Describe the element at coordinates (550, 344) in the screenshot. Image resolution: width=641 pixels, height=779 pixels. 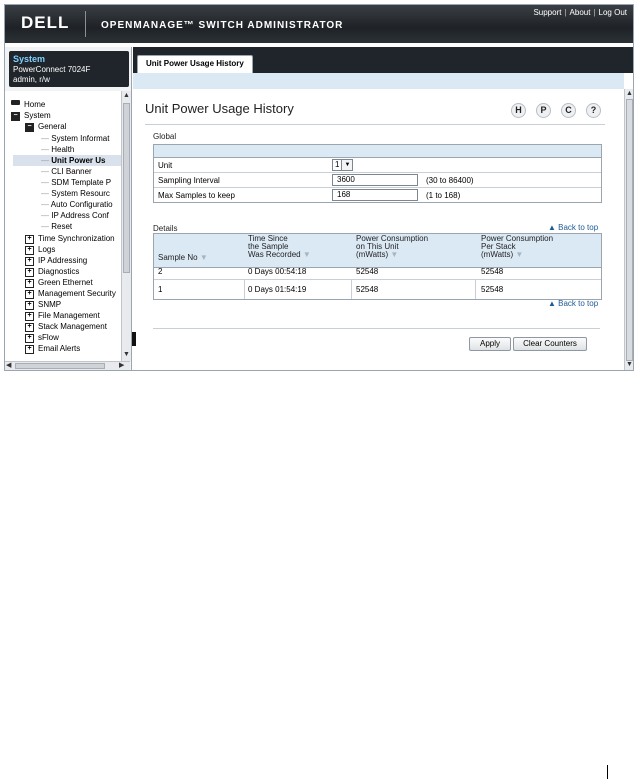
I see `clear-counters-button: Clear Counters` at that location.